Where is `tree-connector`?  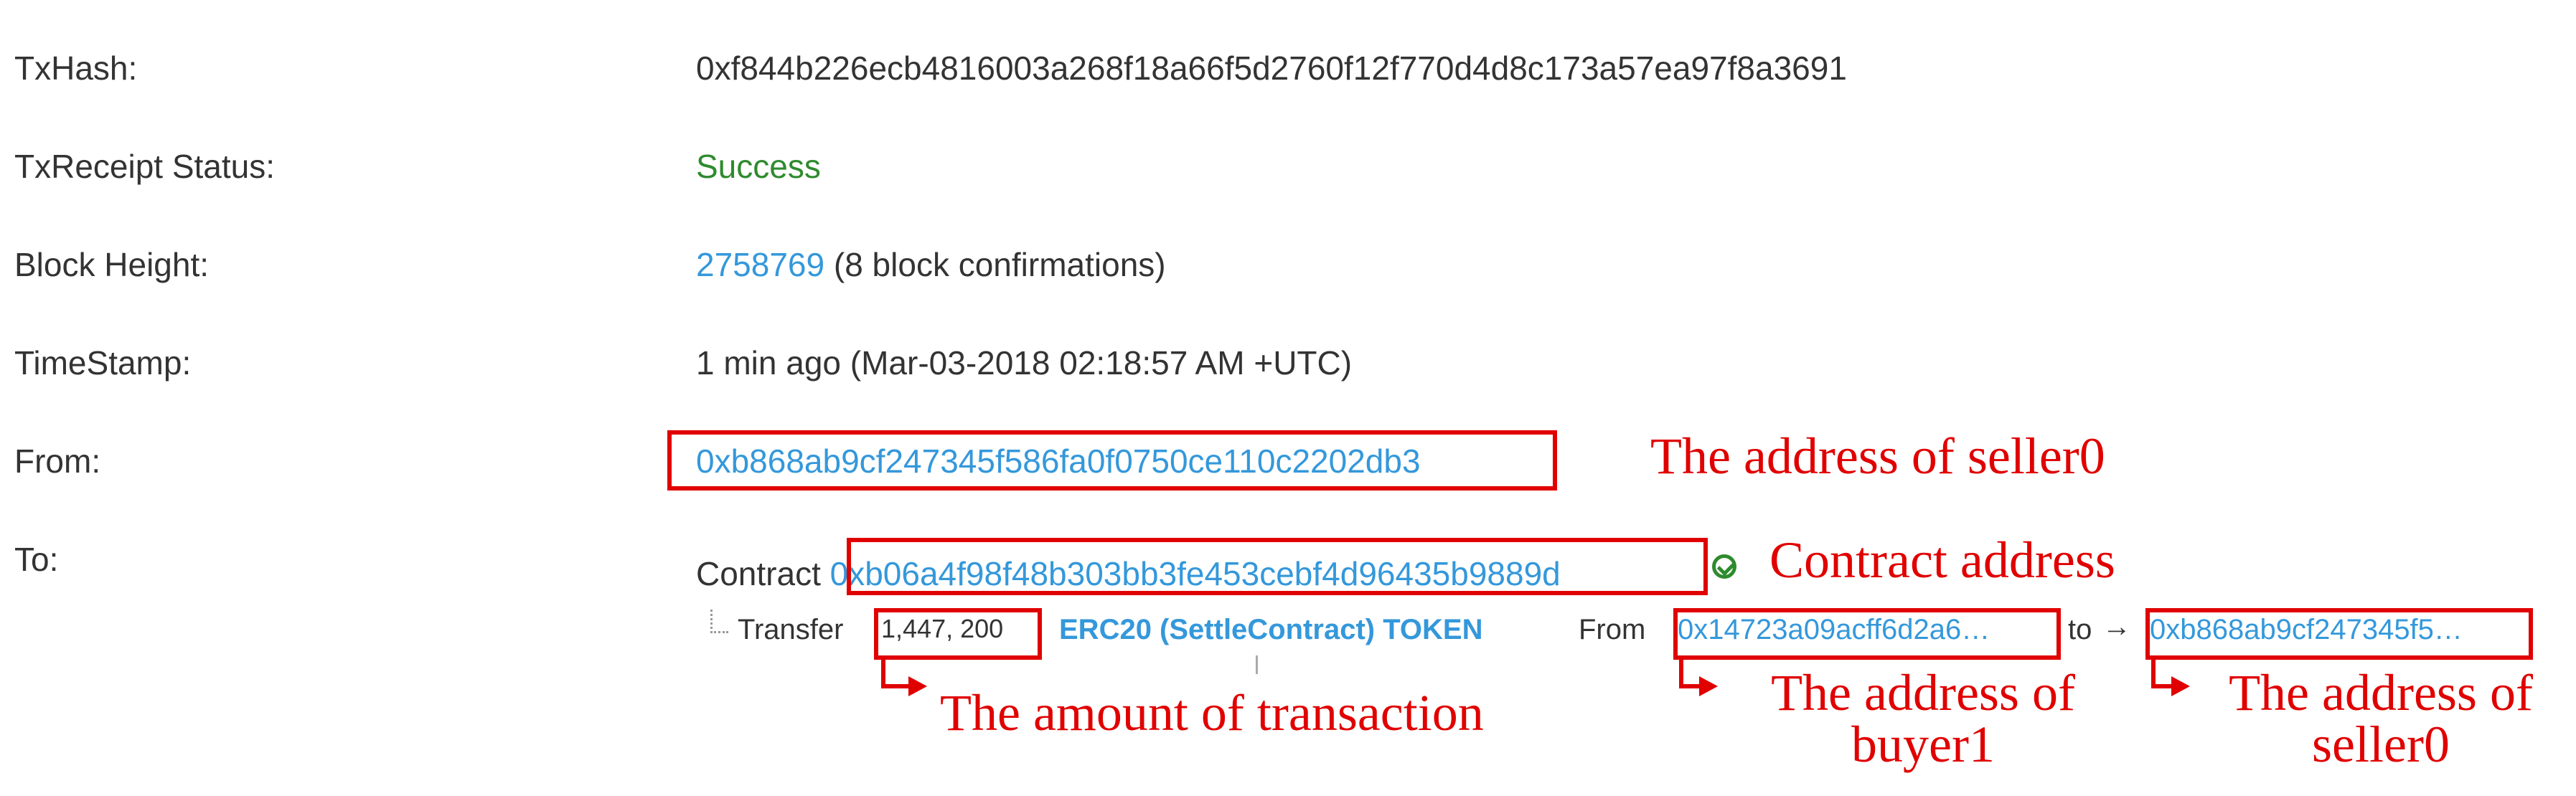 tree-connector is located at coordinates (719, 622).